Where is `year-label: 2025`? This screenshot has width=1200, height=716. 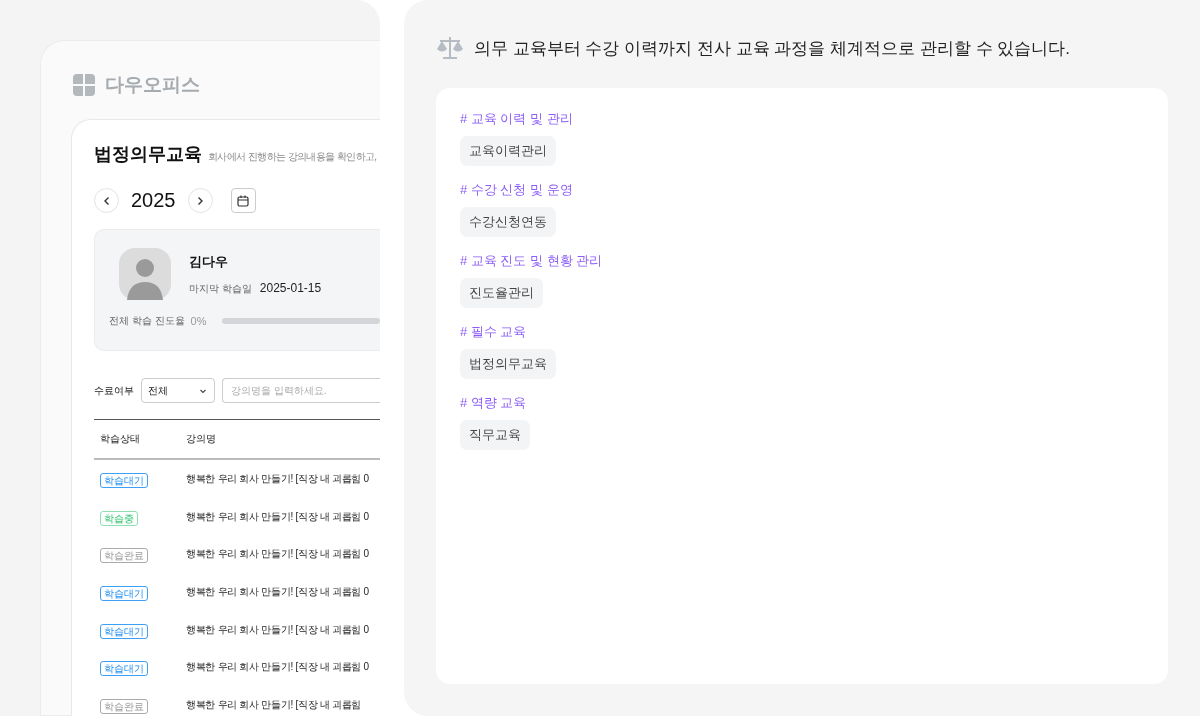
year-label: 2025 is located at coordinates (153, 200).